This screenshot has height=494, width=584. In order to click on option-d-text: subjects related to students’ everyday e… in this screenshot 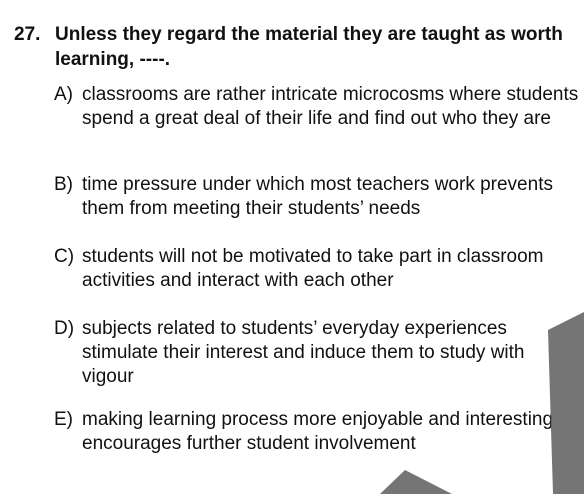, I will do `click(303, 352)`.